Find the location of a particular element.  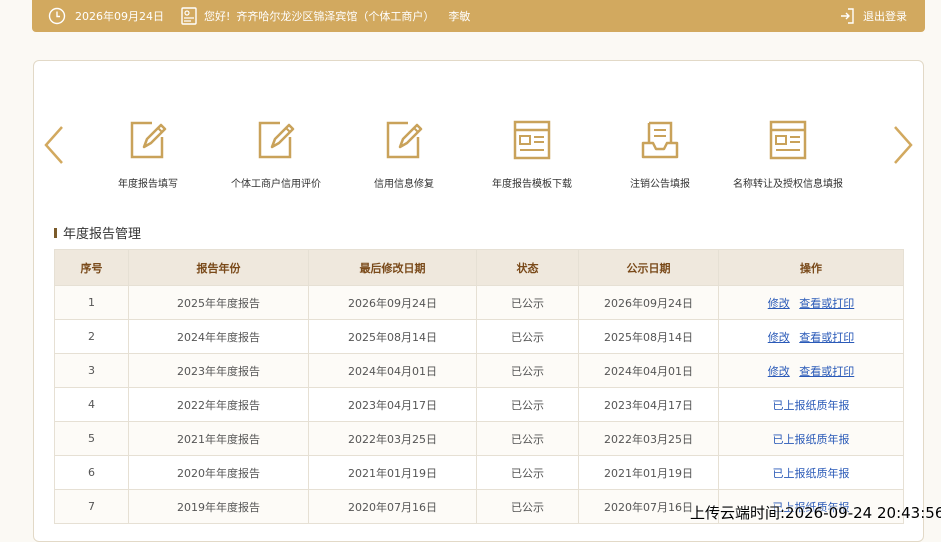

user-area: 您好! 齐齐哈尔龙沙区锦泽宾馆（个体工商户） 李敏 is located at coordinates (325, 16).